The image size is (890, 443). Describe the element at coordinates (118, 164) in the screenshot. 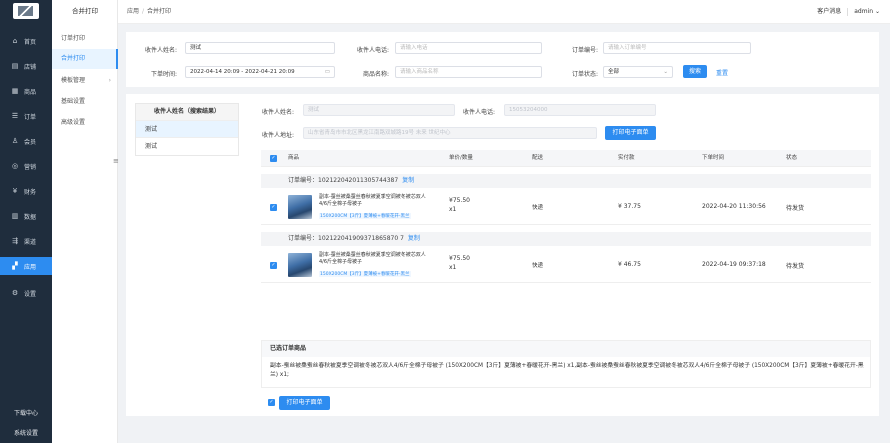

I see `collapse-menu-icon: ≡` at that location.